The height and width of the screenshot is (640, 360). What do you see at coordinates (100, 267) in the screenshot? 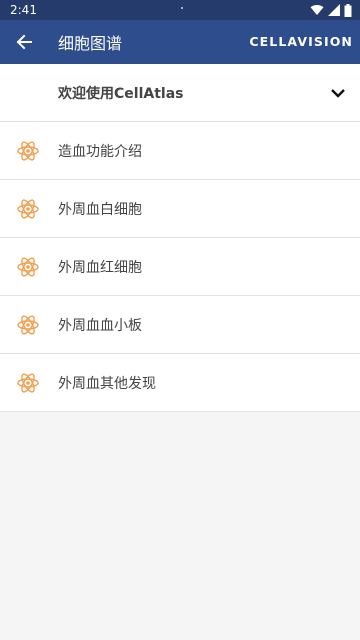
I see `menu-item-label: 外周血红细胞` at bounding box center [100, 267].